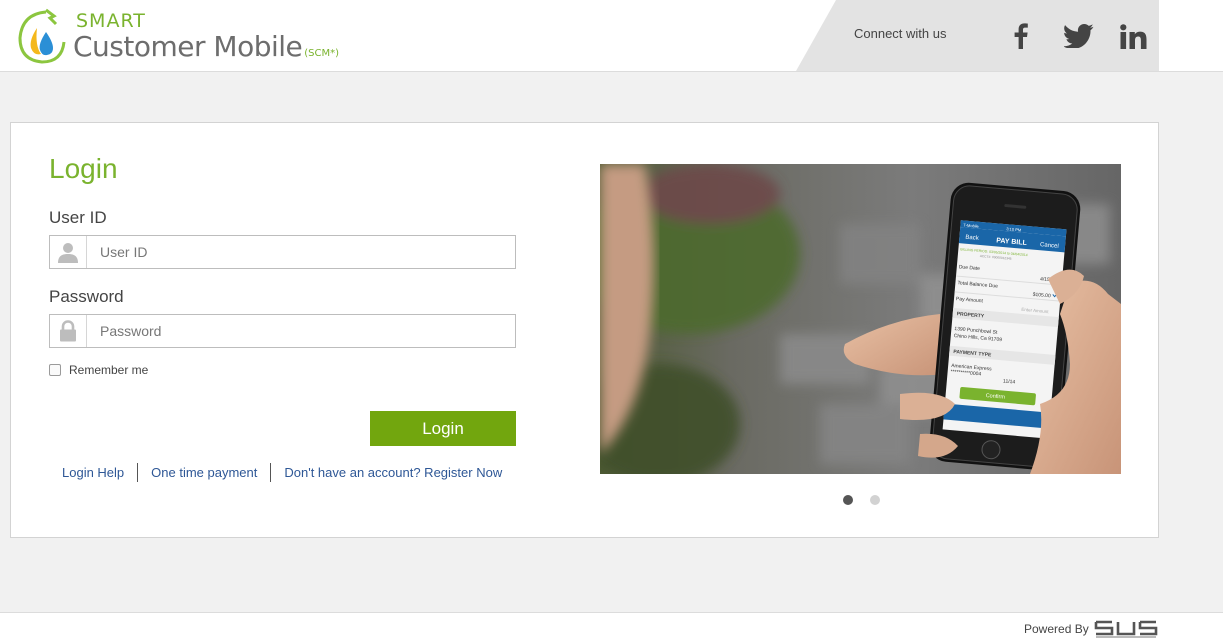 The height and width of the screenshot is (643, 1223). Describe the element at coordinates (86, 296) in the screenshot. I see `password-label: Password` at that location.